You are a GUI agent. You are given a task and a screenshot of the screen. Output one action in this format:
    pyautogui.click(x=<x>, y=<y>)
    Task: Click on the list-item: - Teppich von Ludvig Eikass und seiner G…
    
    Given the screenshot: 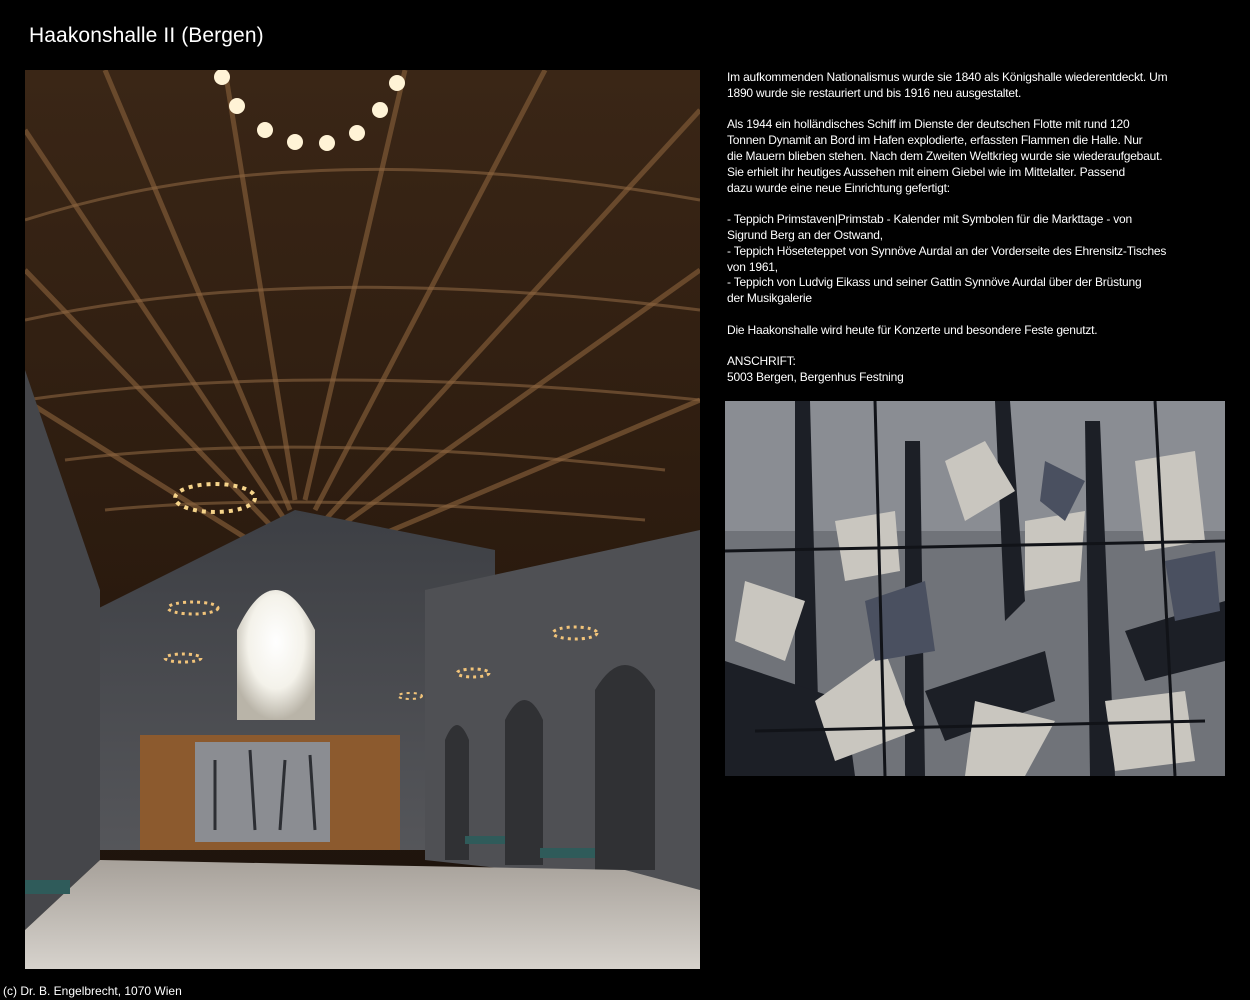 What is the action you would take?
    pyautogui.click(x=934, y=290)
    